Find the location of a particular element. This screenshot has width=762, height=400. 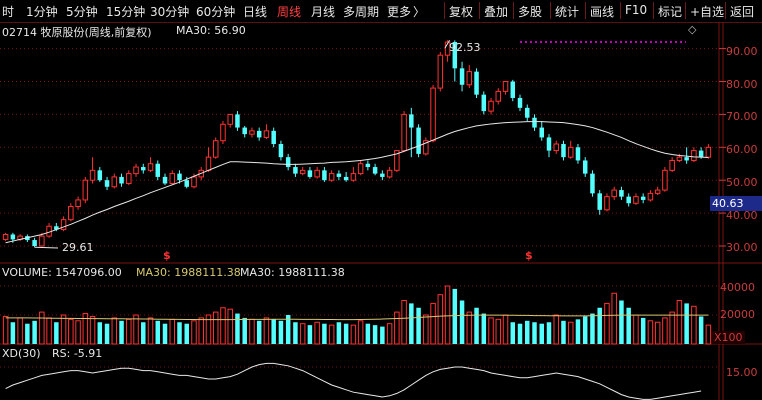

price-tick-90: 90.00 is located at coordinates (742, 51).